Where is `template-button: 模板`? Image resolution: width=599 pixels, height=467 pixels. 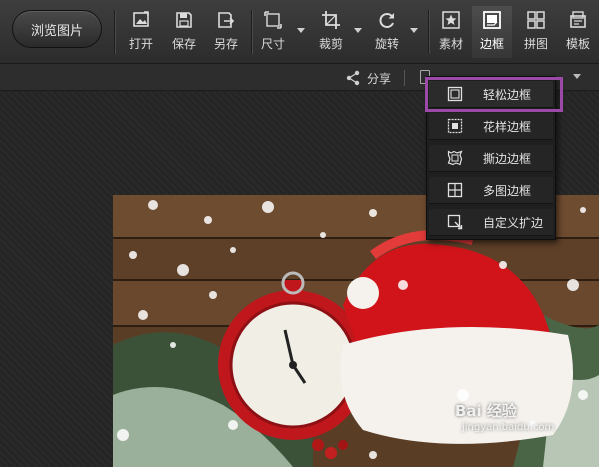
template-button: 模板 is located at coordinates (578, 32).